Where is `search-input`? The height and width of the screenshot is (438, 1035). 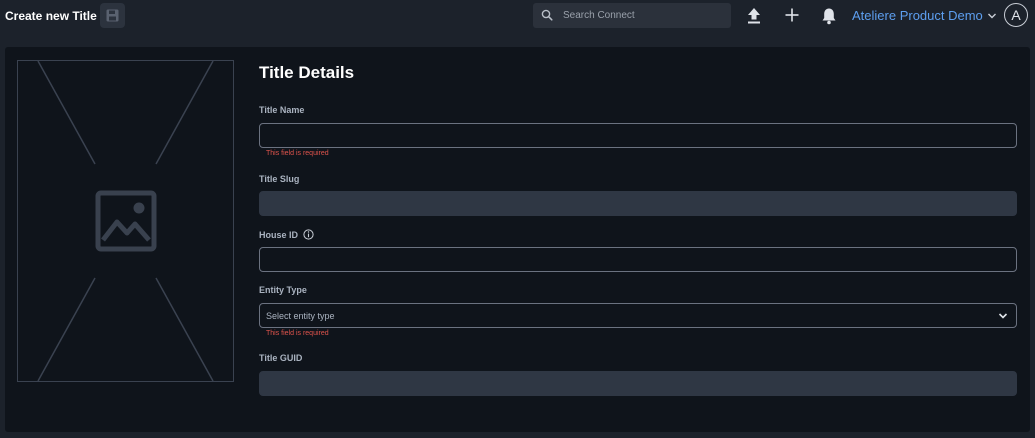
search-input is located at coordinates (641, 15).